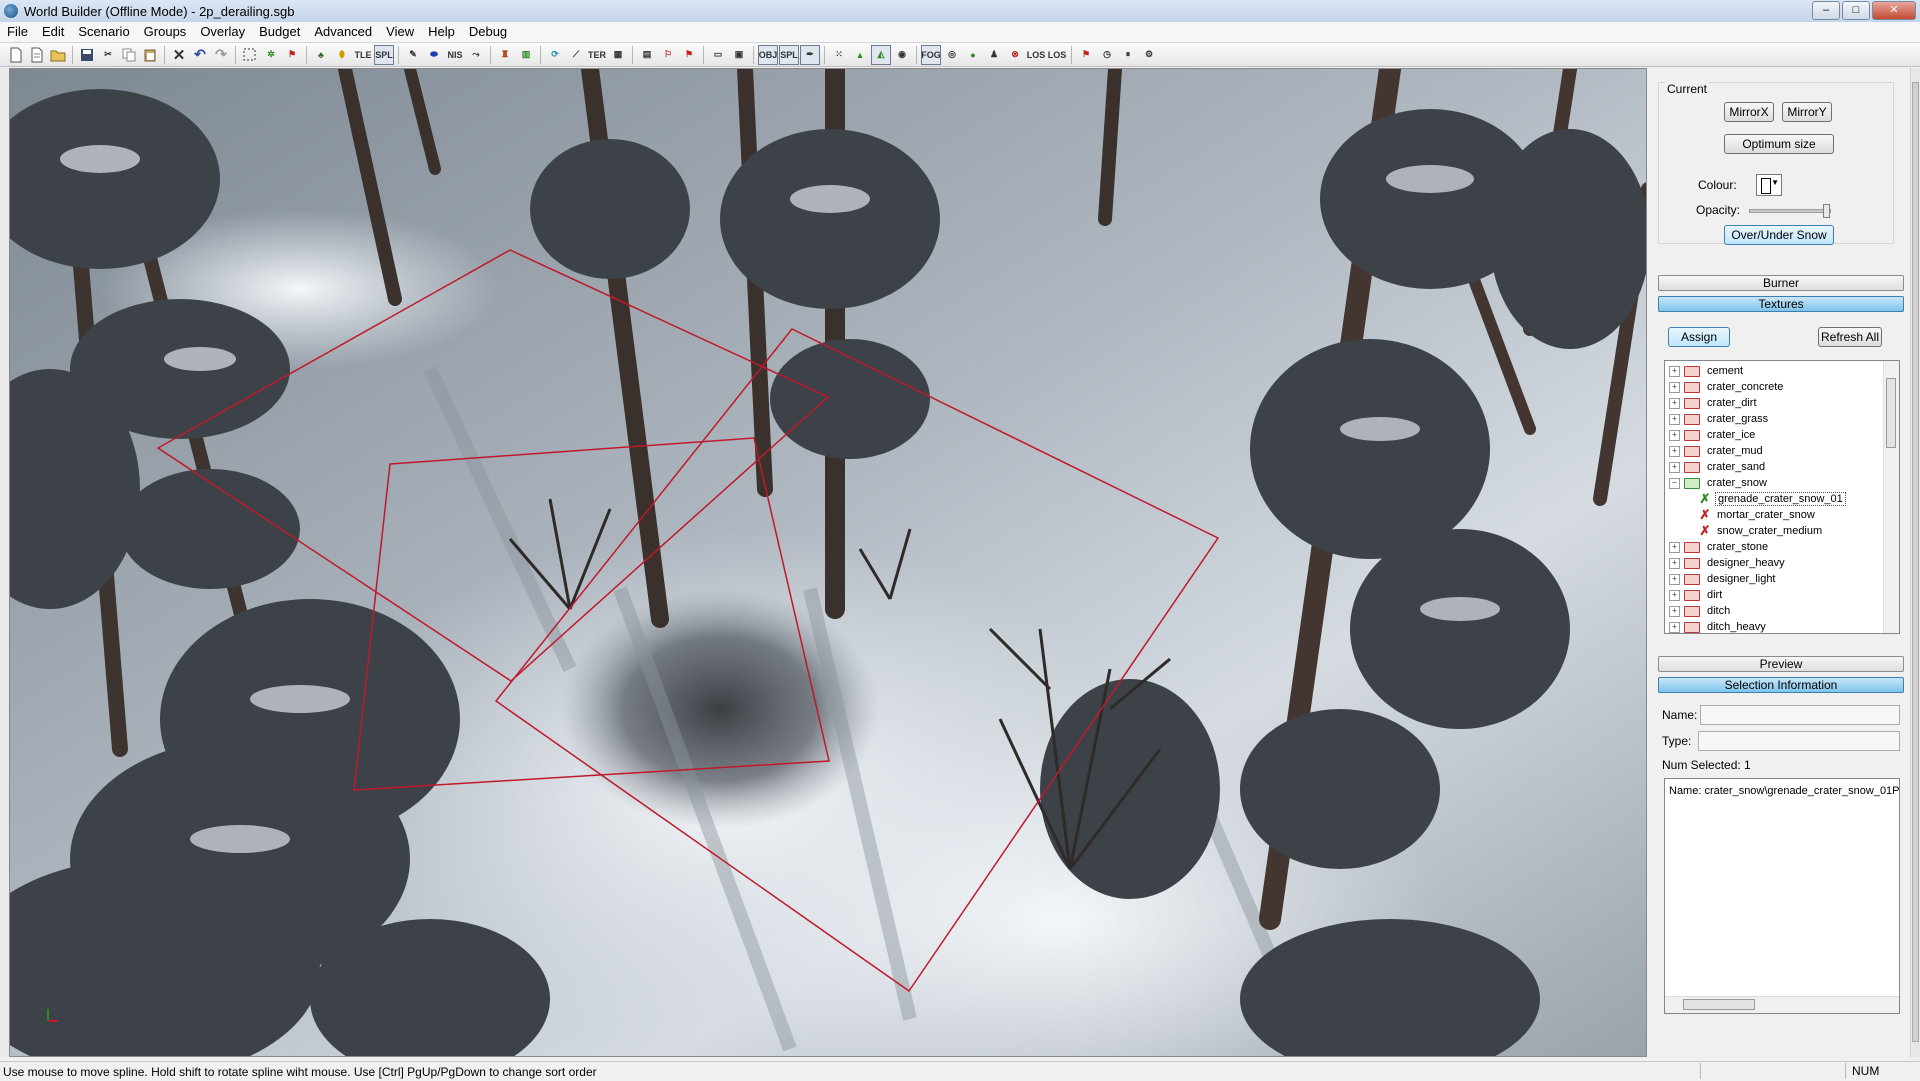  What do you see at coordinates (1850, 337) in the screenshot?
I see `refresh-all-button: Refresh All` at bounding box center [1850, 337].